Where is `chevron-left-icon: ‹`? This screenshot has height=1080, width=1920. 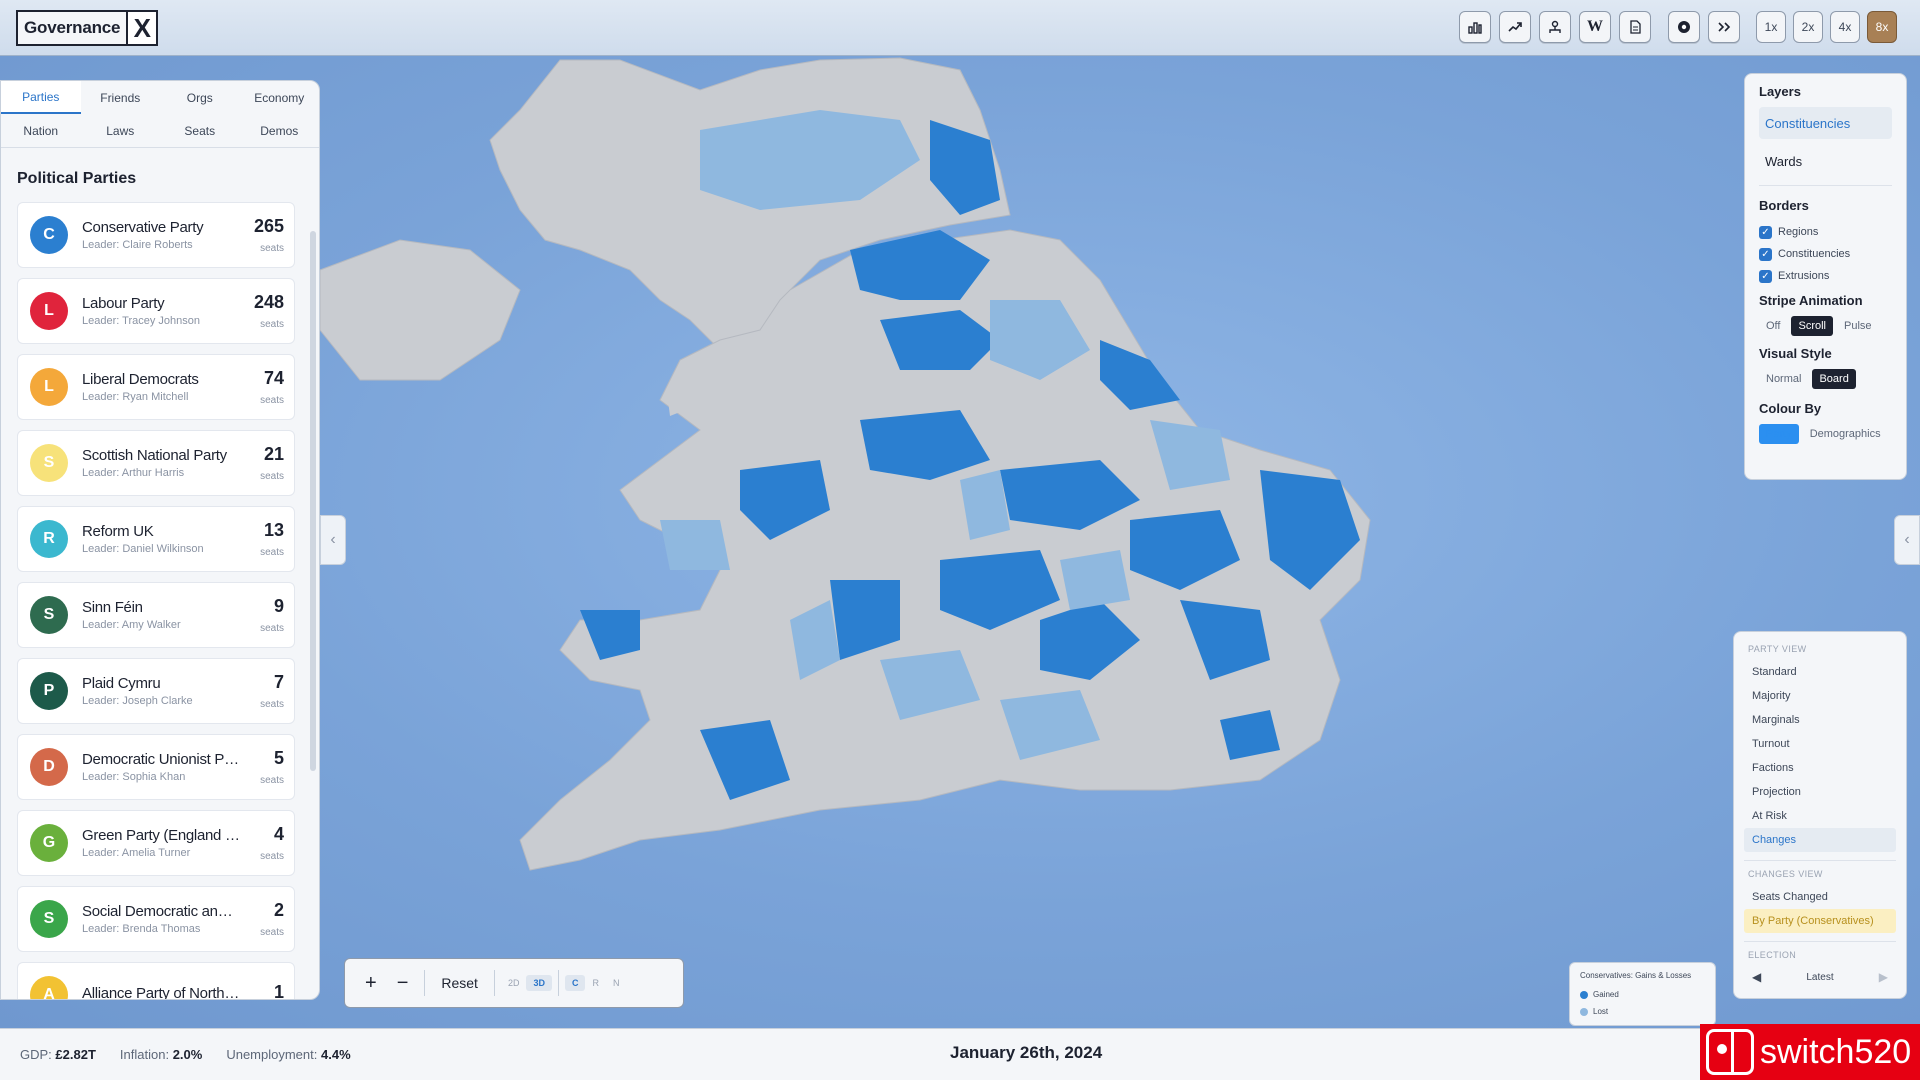 chevron-left-icon: ‹ is located at coordinates (333, 539).